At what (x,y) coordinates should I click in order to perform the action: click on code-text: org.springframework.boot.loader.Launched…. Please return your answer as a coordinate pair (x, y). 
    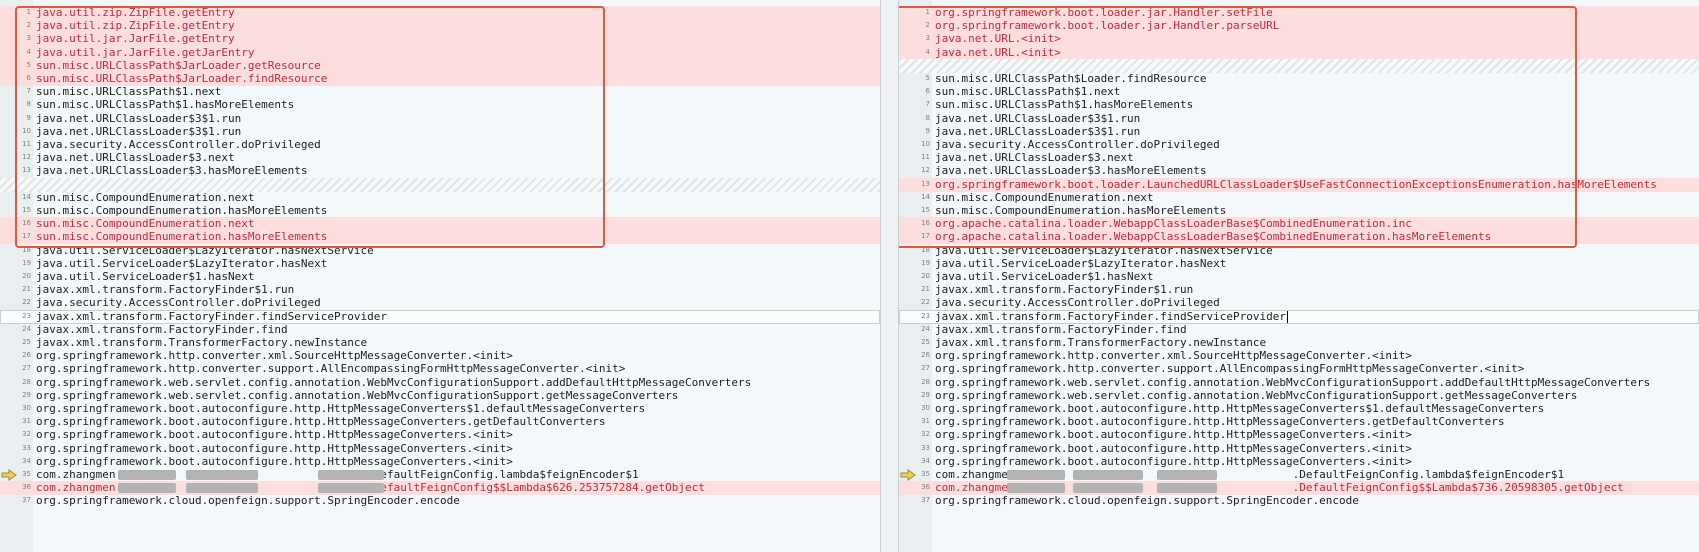
    Looking at the image, I should click on (1296, 184).